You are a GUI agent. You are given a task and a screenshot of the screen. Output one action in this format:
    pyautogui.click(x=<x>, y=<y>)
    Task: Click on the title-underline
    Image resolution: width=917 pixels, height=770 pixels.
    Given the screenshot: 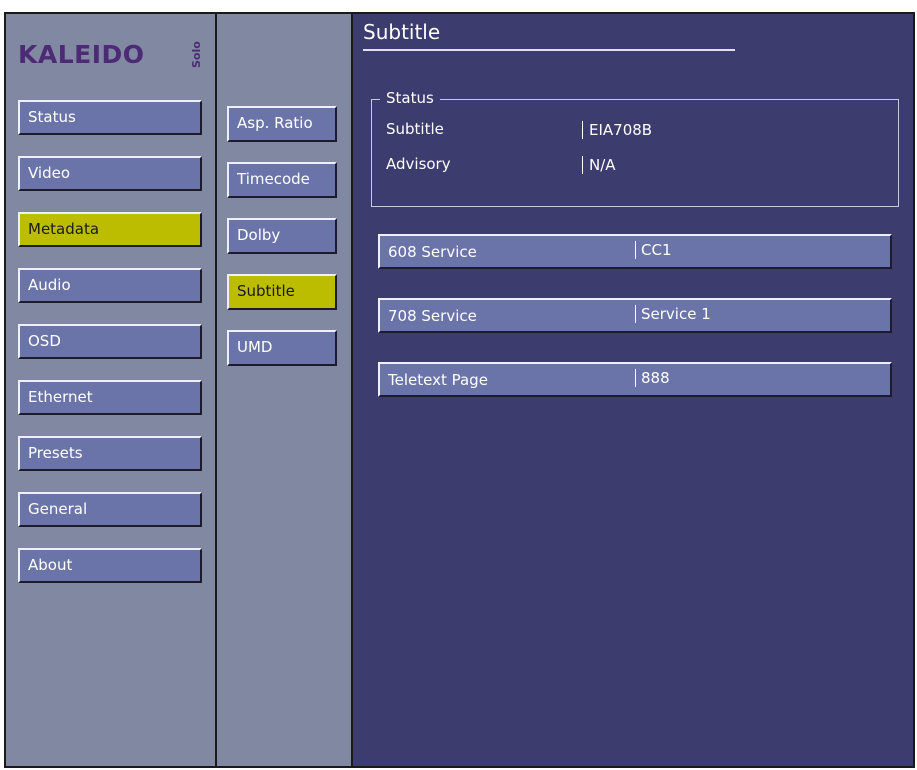 What is the action you would take?
    pyautogui.click(x=549, y=50)
    